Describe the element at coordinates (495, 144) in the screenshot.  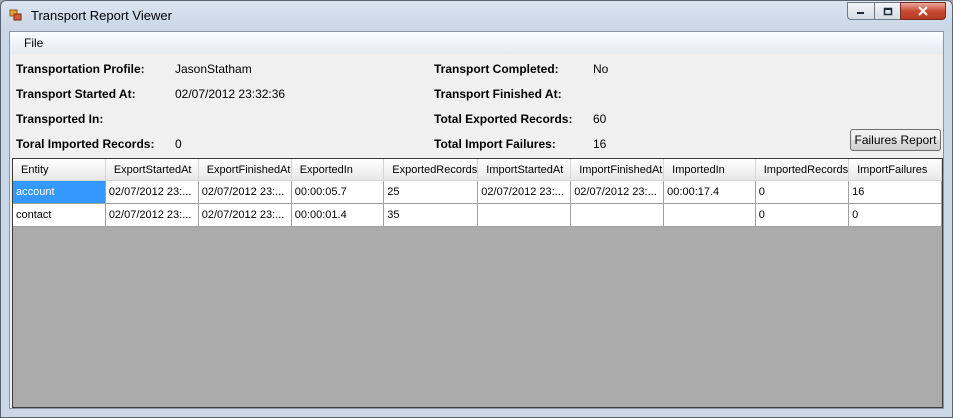
I see `import-failures-label: Total Import Failures:` at that location.